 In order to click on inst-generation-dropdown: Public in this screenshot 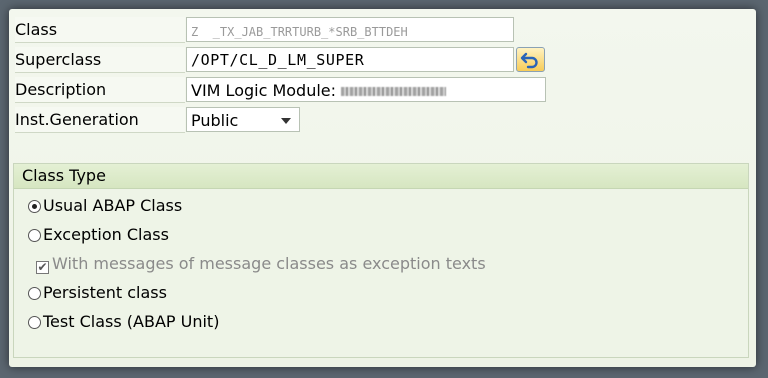, I will do `click(243, 119)`.